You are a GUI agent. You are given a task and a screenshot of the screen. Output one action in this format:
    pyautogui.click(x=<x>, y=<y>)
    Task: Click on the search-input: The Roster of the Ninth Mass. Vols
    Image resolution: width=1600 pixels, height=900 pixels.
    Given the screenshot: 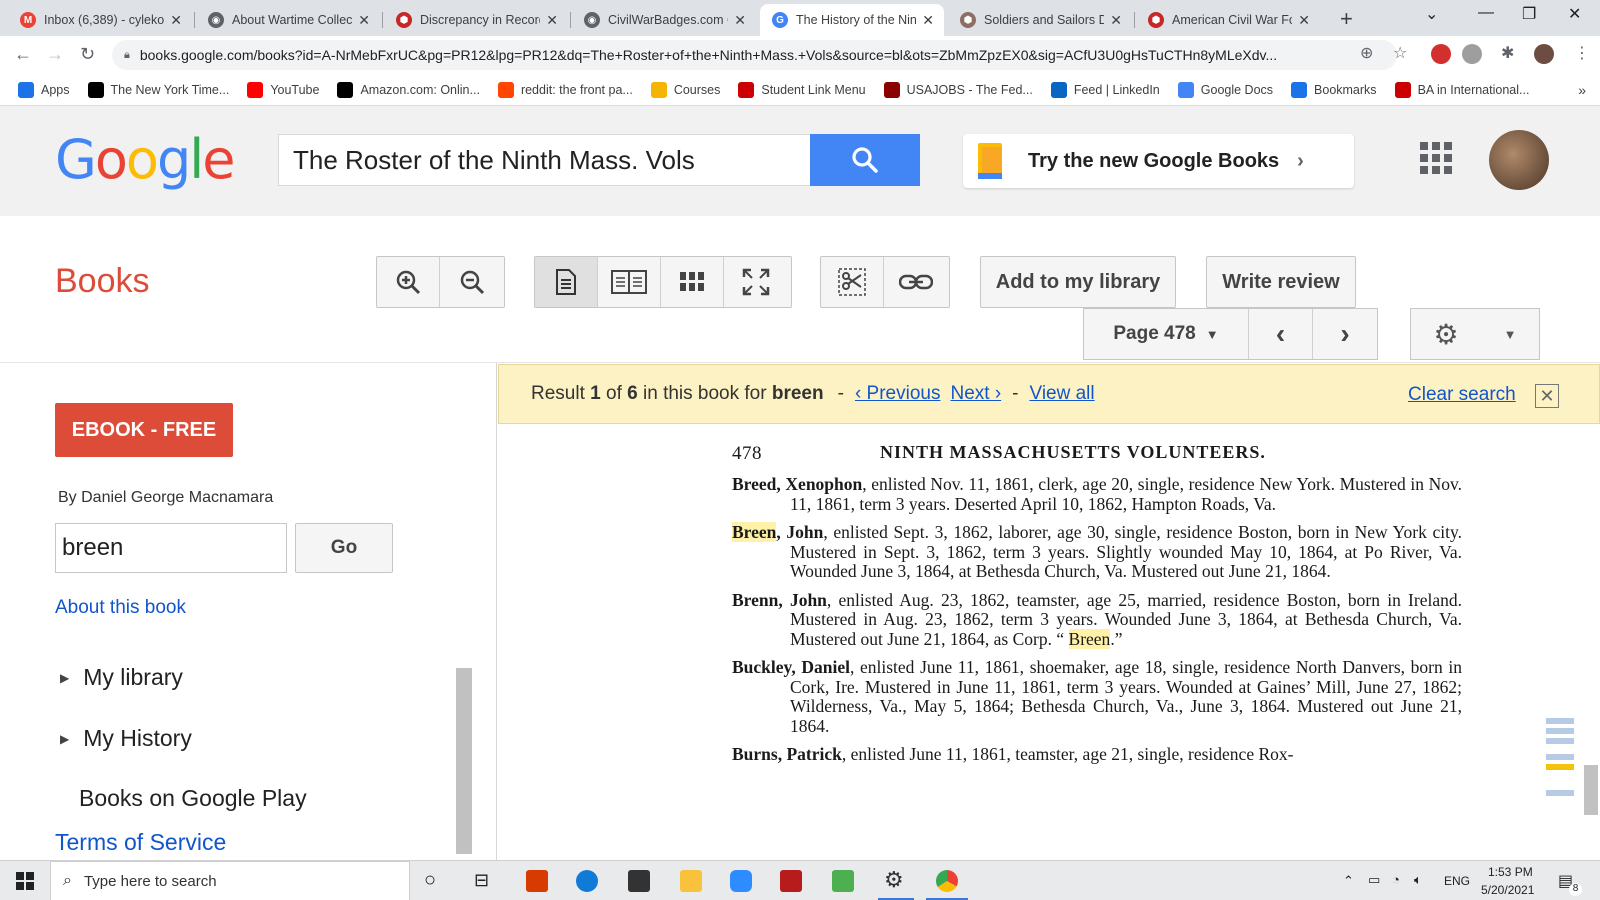 What is the action you would take?
    pyautogui.click(x=544, y=160)
    